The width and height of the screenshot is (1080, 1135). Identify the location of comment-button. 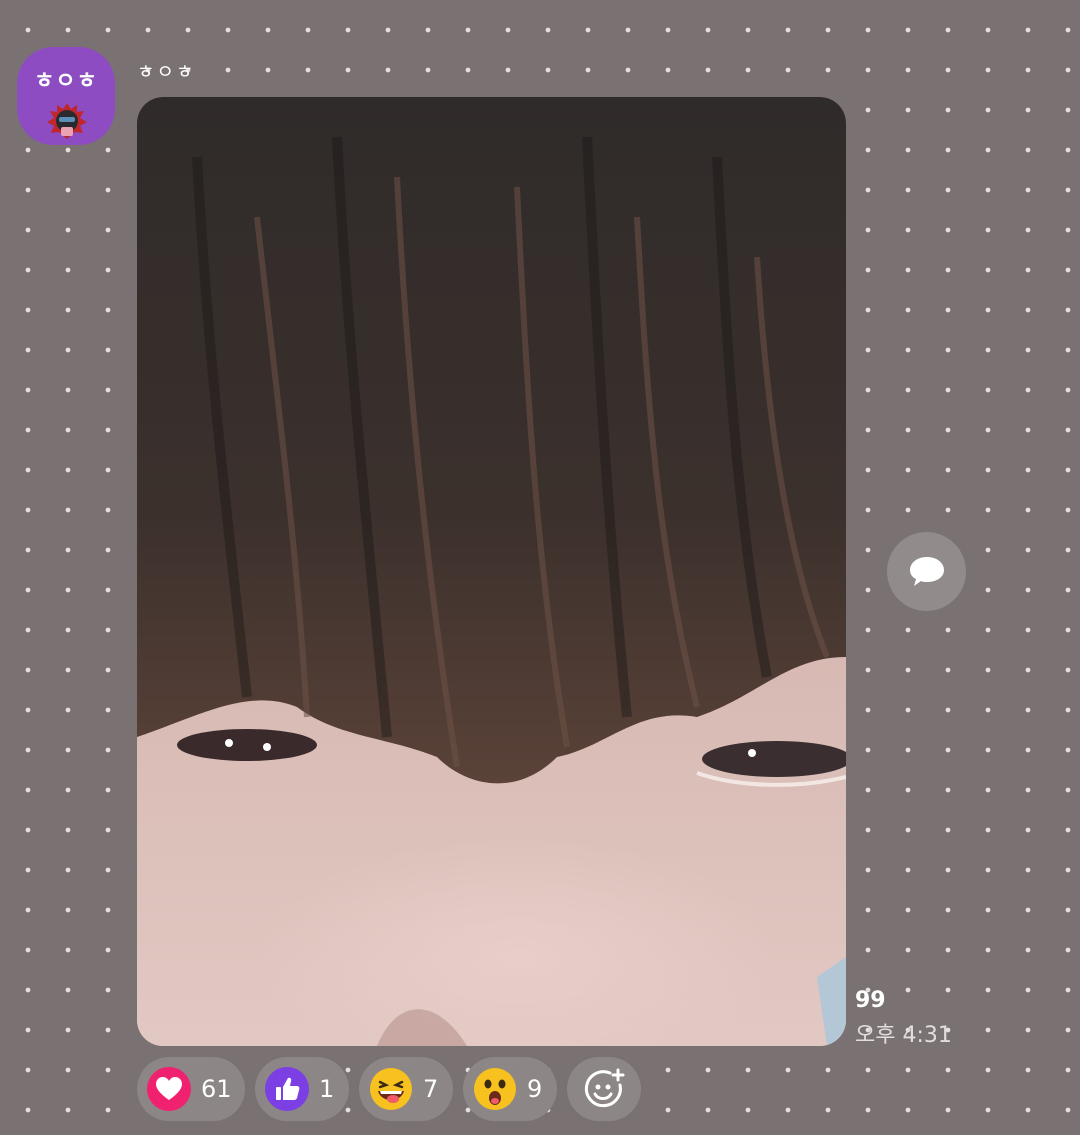
(926, 571).